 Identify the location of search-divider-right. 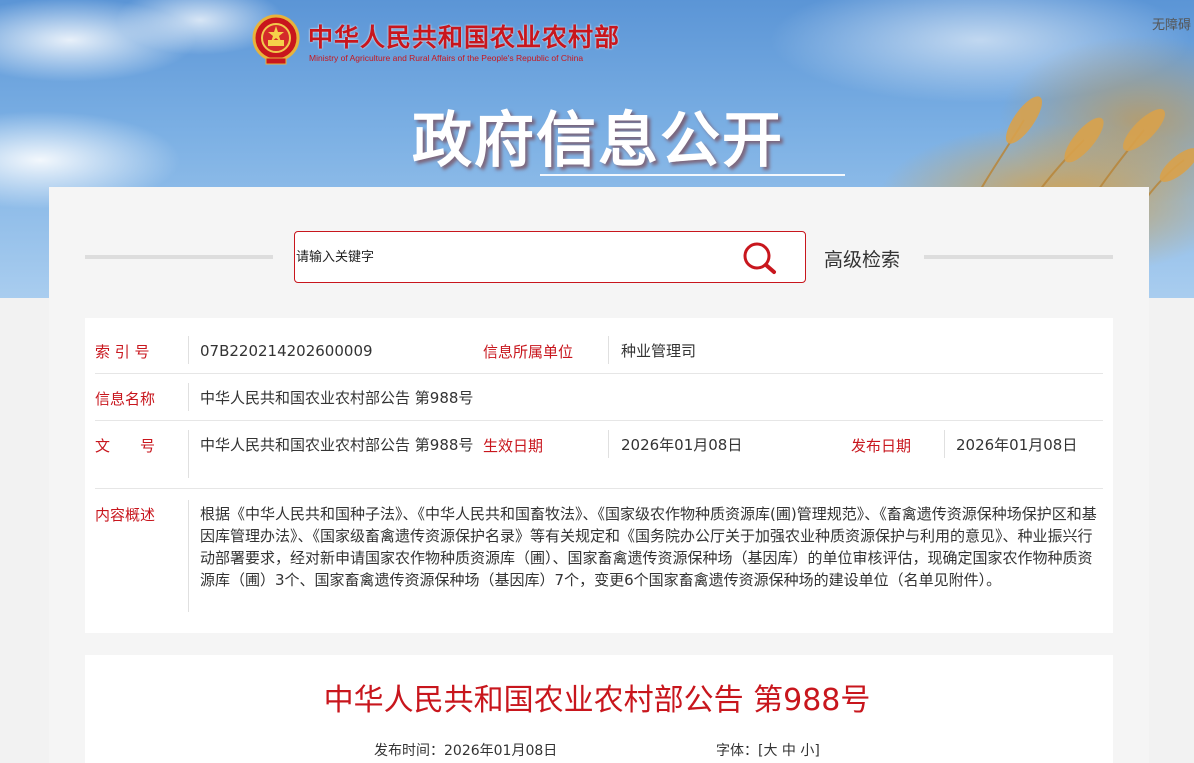
(1018, 257).